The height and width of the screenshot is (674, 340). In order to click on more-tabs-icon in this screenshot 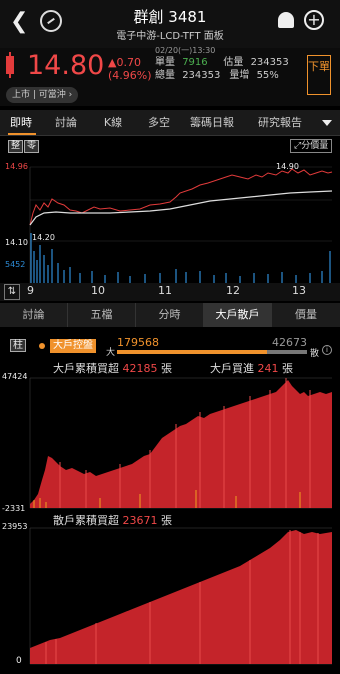, I will do `click(327, 123)`.